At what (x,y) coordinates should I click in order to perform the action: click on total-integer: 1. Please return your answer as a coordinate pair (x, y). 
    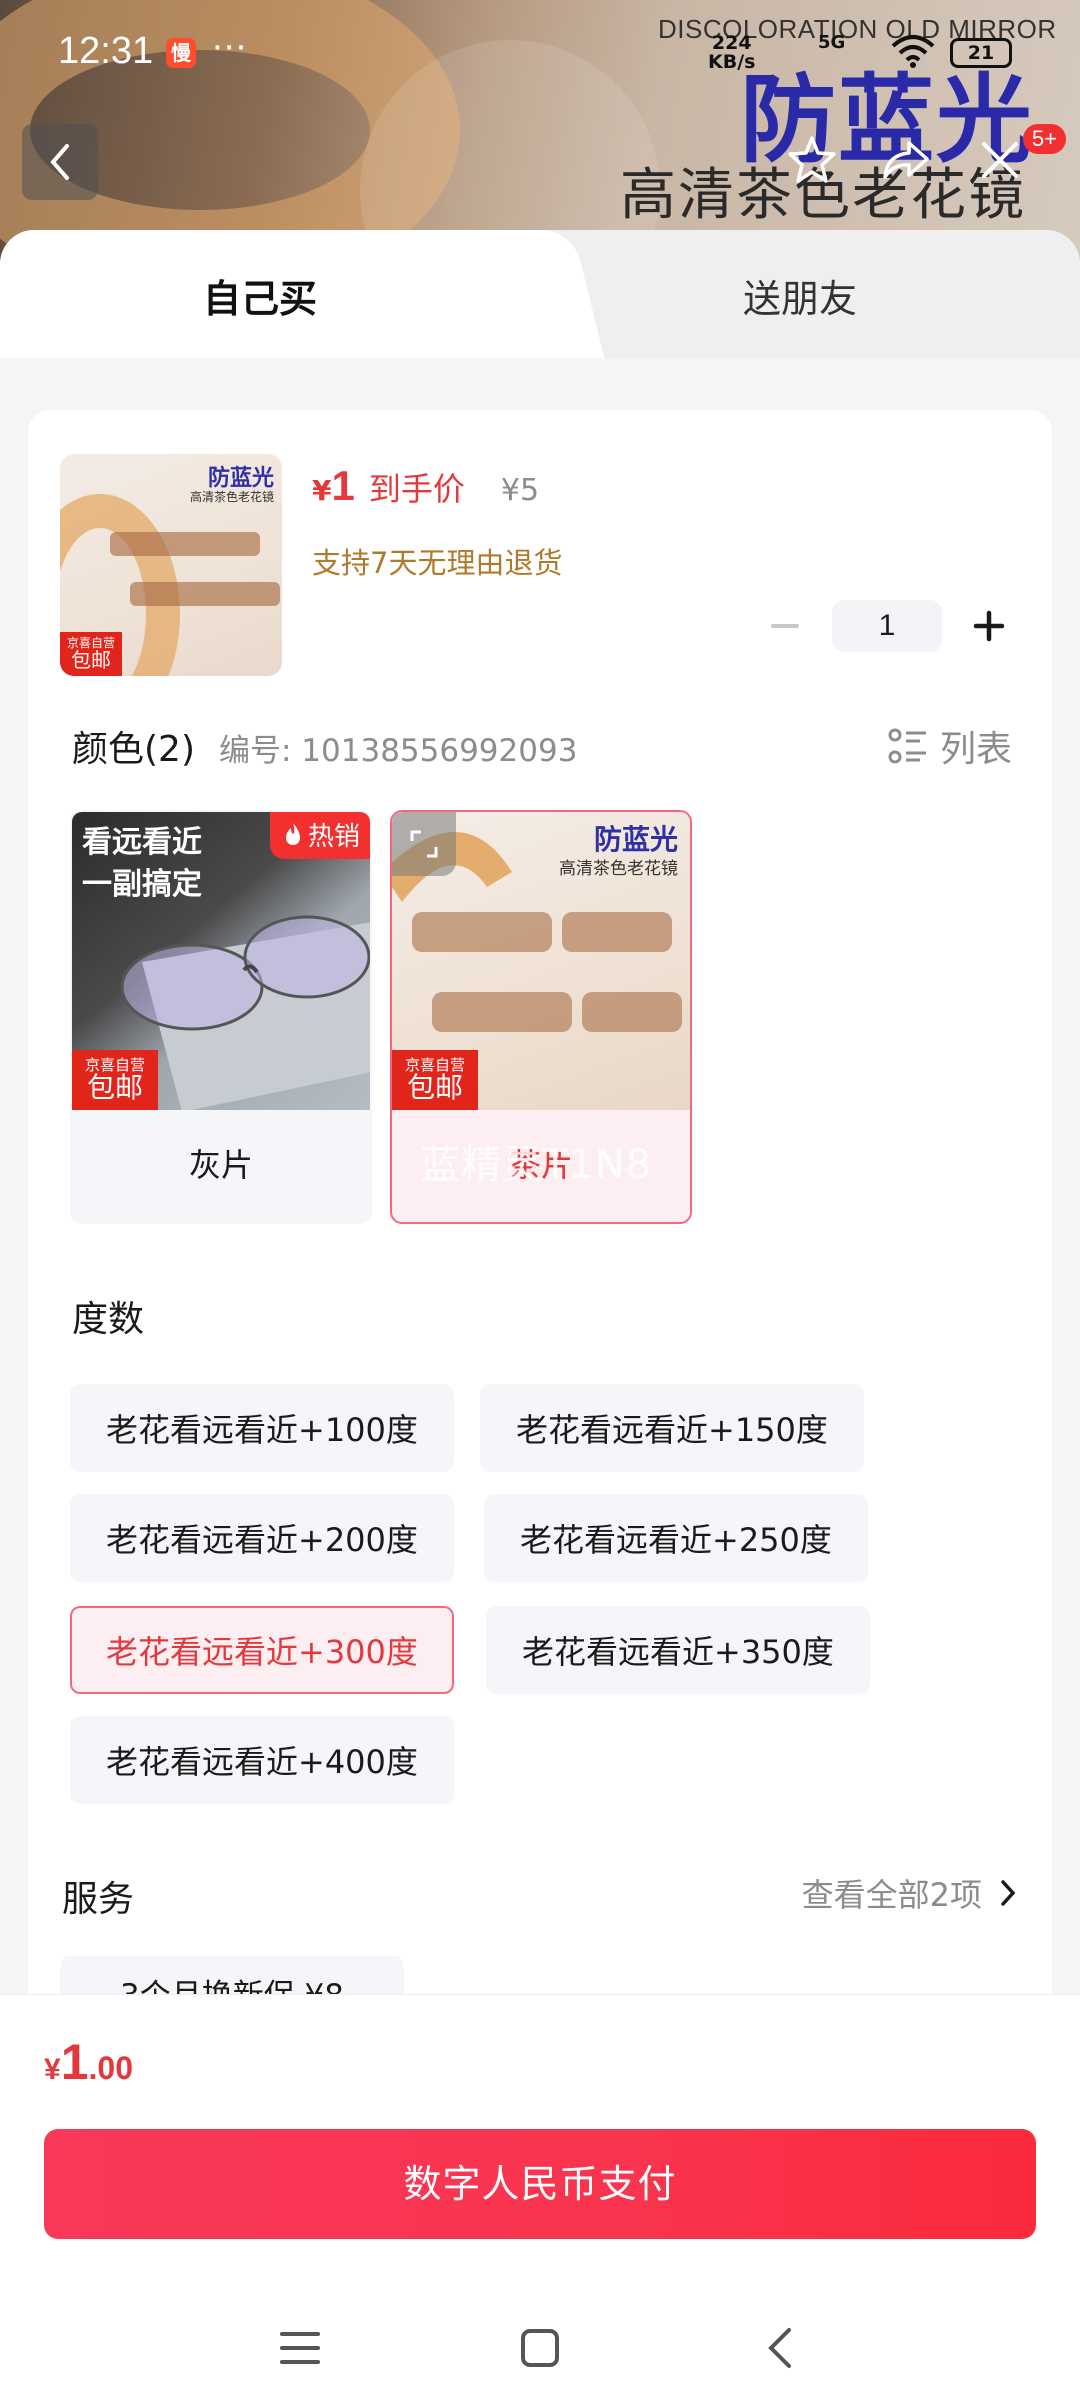
    Looking at the image, I should click on (74, 2062).